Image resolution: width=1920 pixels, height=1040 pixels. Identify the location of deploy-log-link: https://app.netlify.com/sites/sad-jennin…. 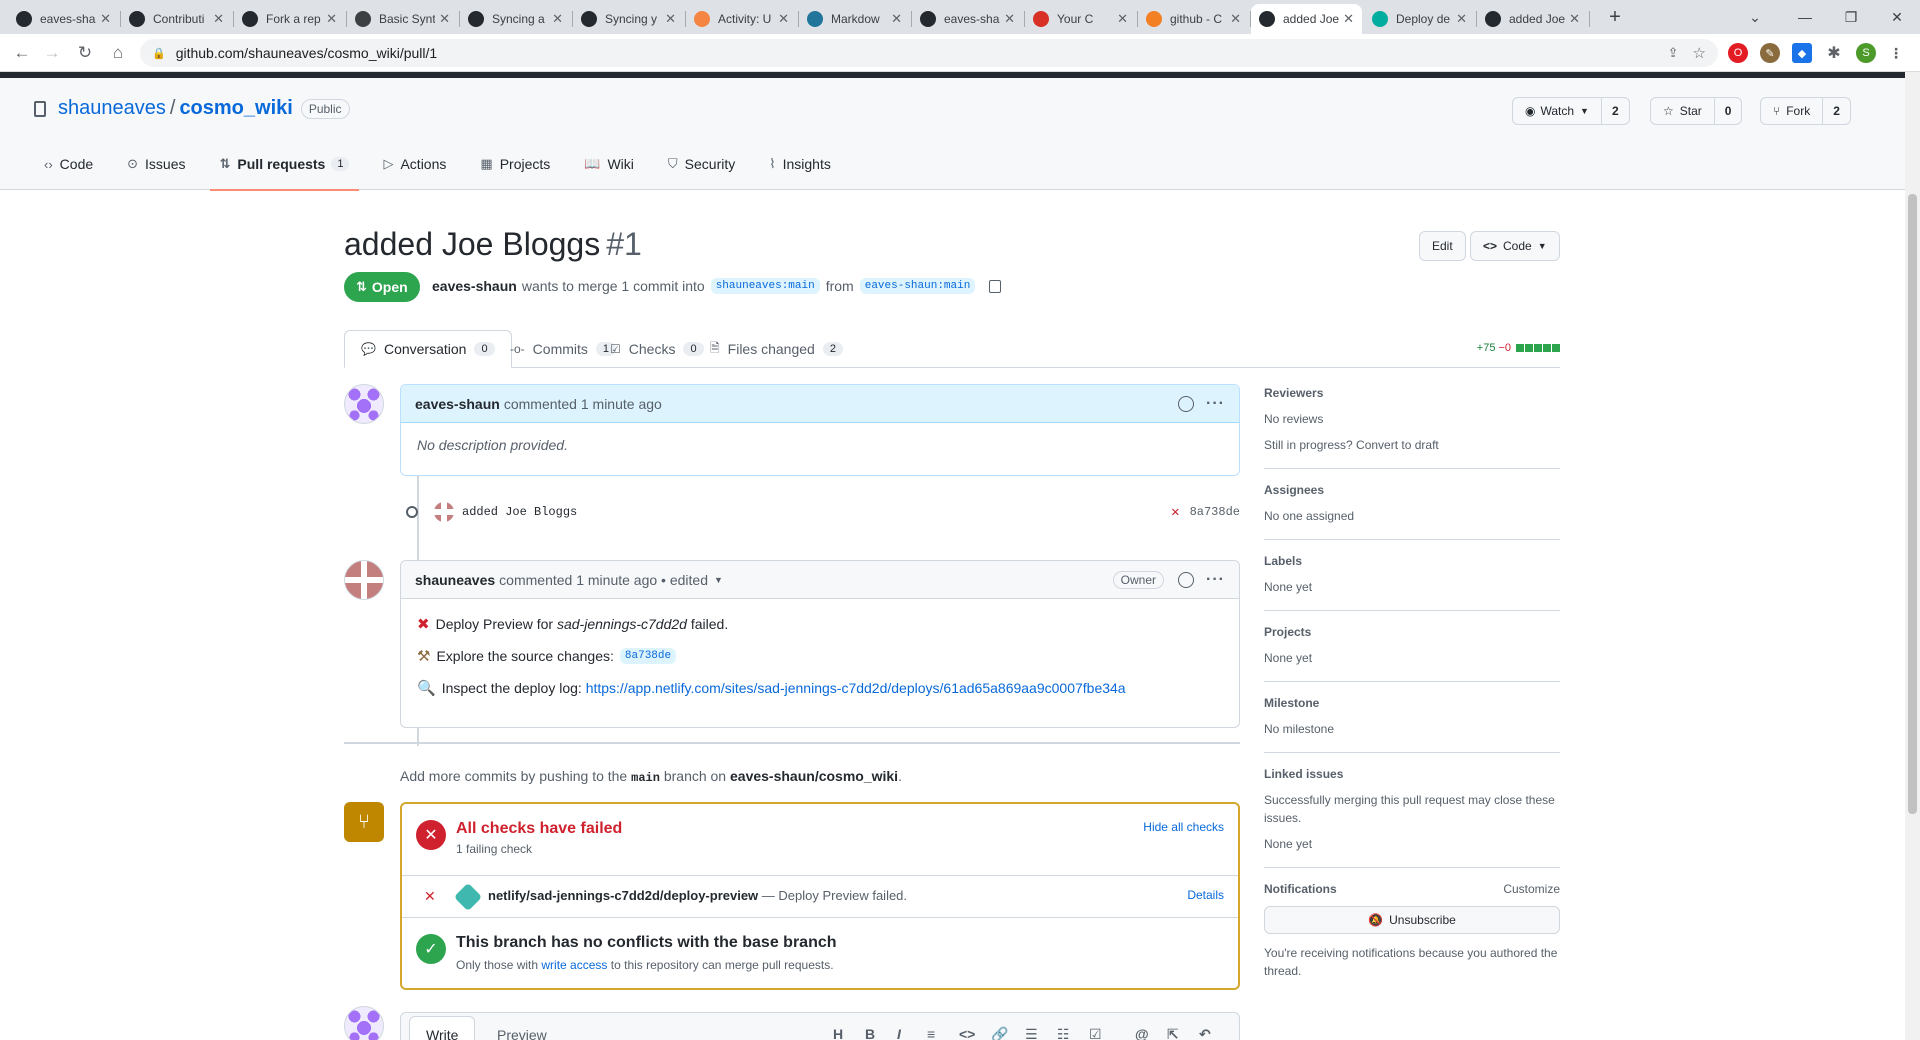
(856, 688).